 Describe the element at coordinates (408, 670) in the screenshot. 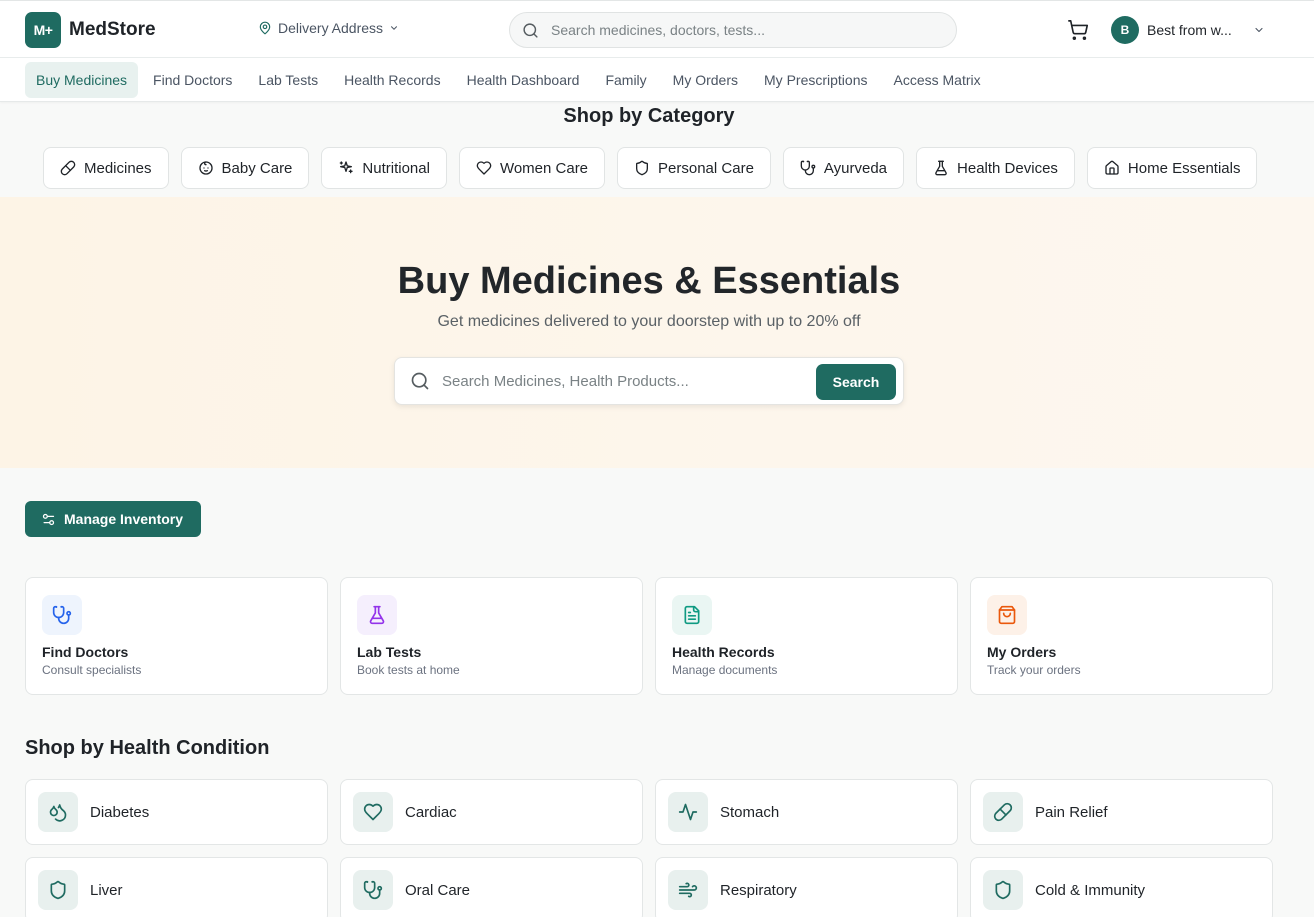

I see `quick-card-subtitle: Book tests at home` at that location.